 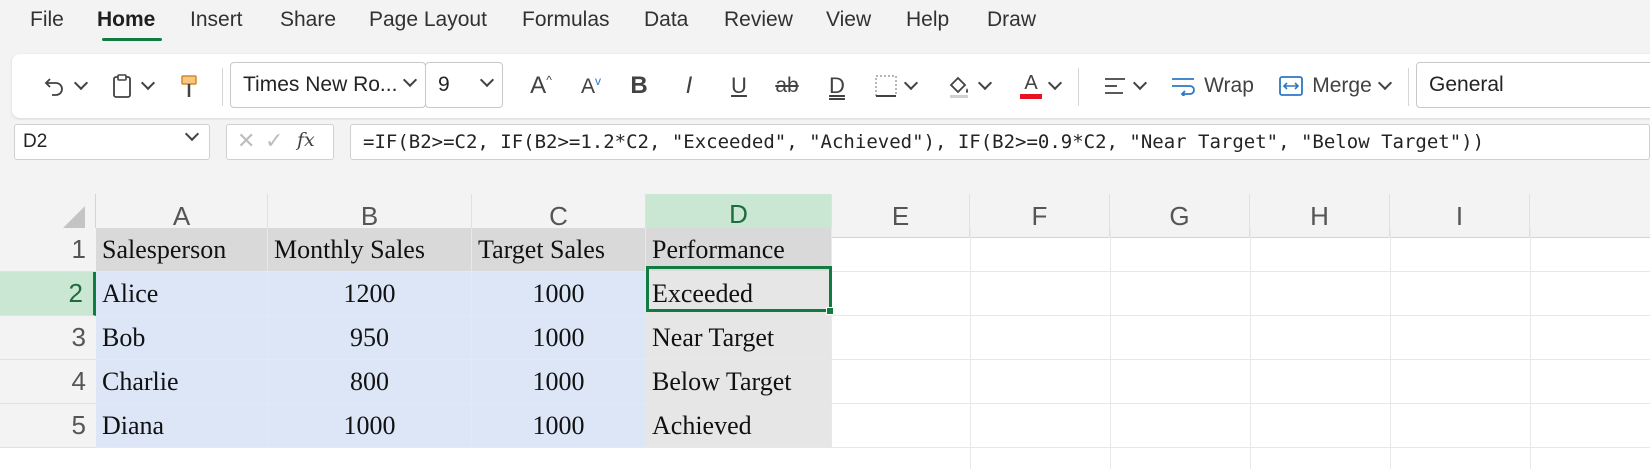 What do you see at coordinates (739, 338) in the screenshot?
I see `cell-d3: Near Target` at bounding box center [739, 338].